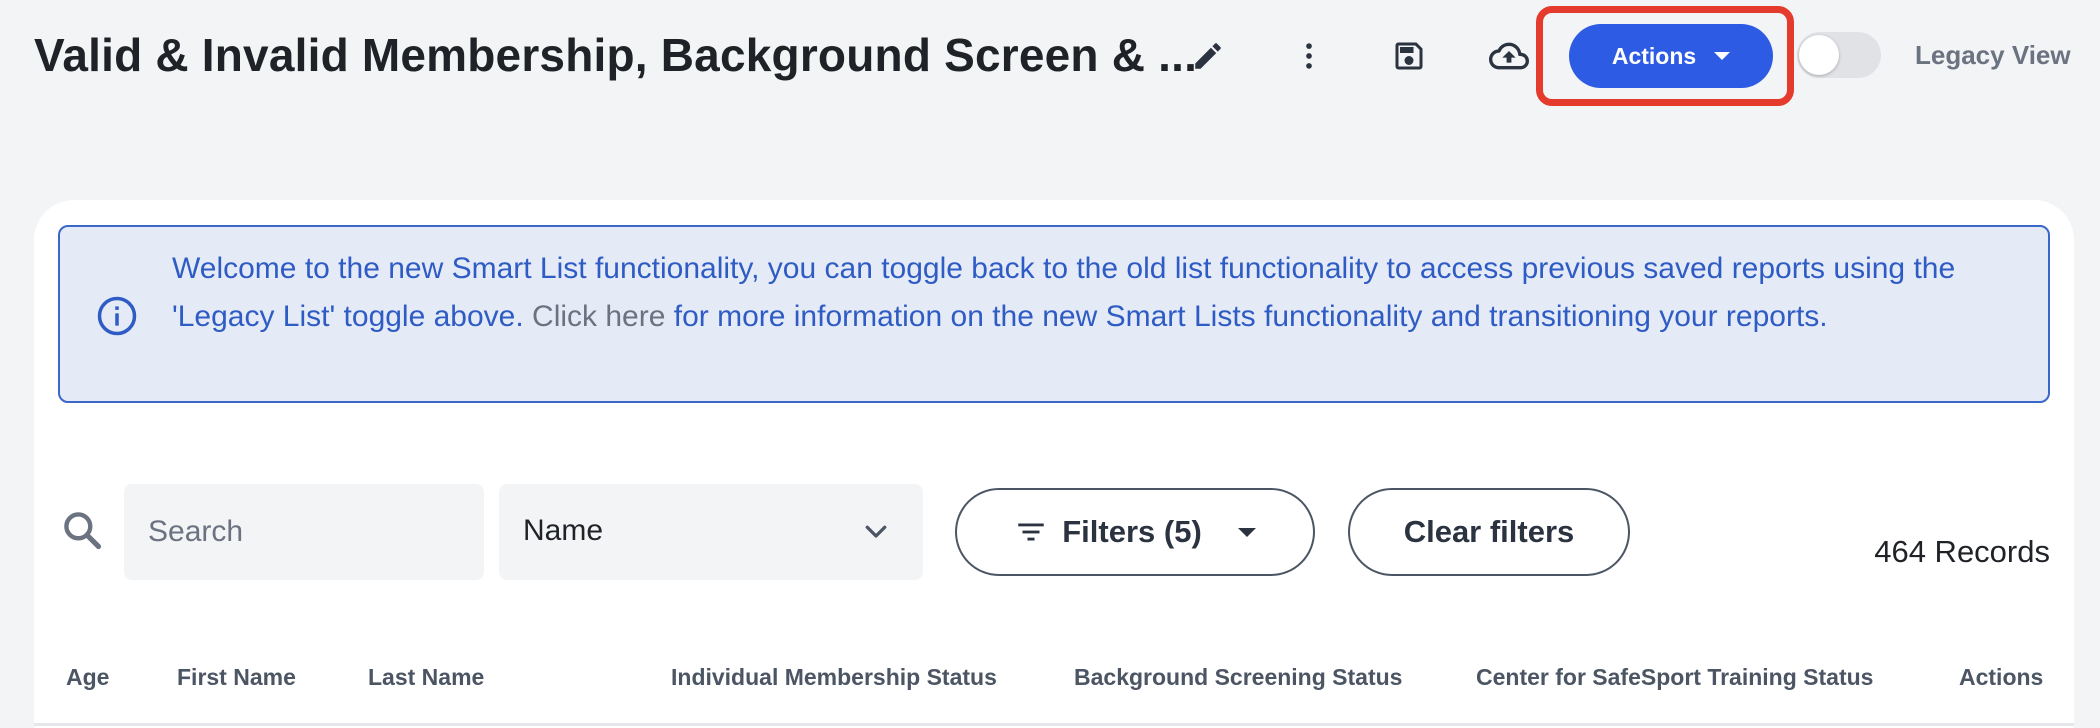 The height and width of the screenshot is (728, 2100). I want to click on actions-dropdown-button: Actions, so click(1671, 56).